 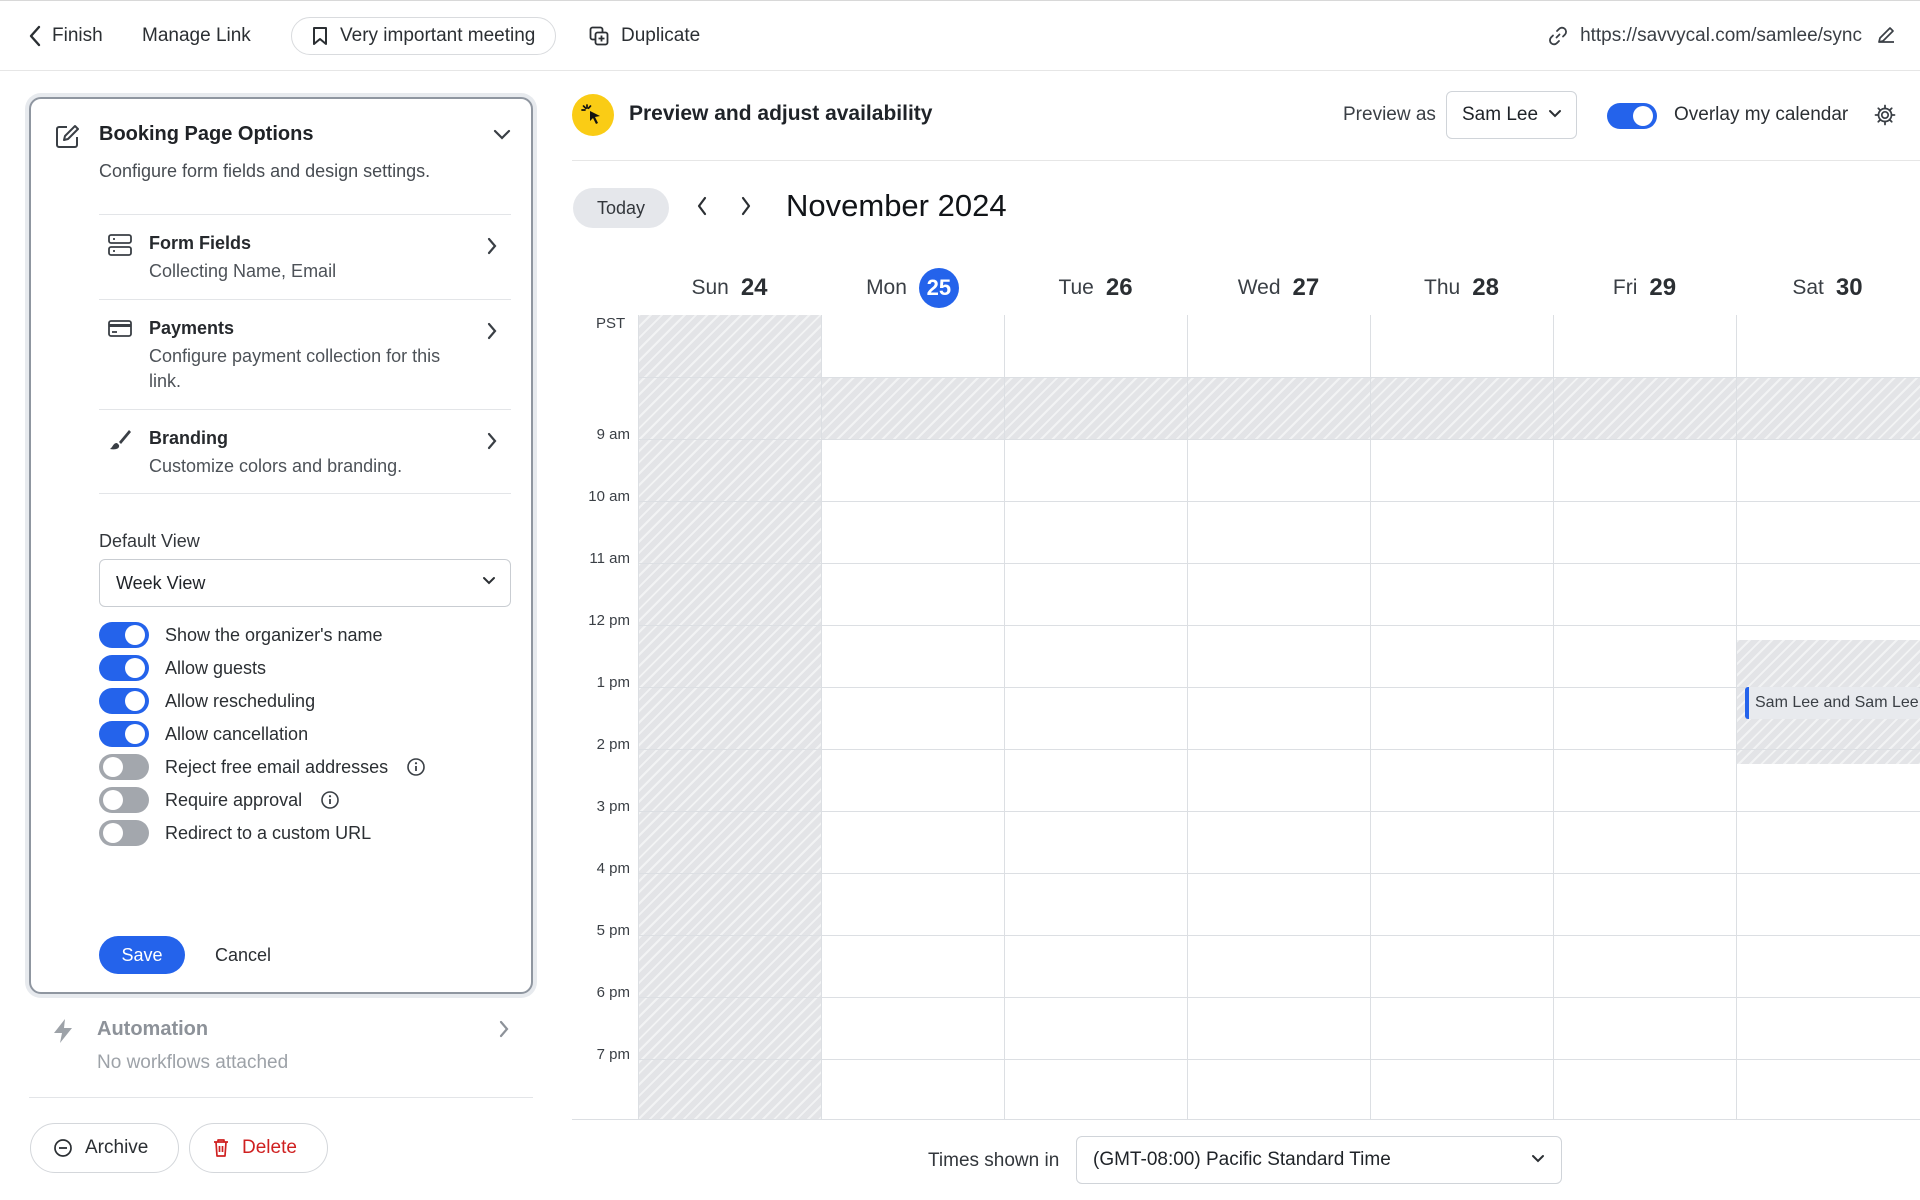 What do you see at coordinates (235, 833) in the screenshot?
I see `toggle-row-redirect-url: Redirect to a custom URL` at bounding box center [235, 833].